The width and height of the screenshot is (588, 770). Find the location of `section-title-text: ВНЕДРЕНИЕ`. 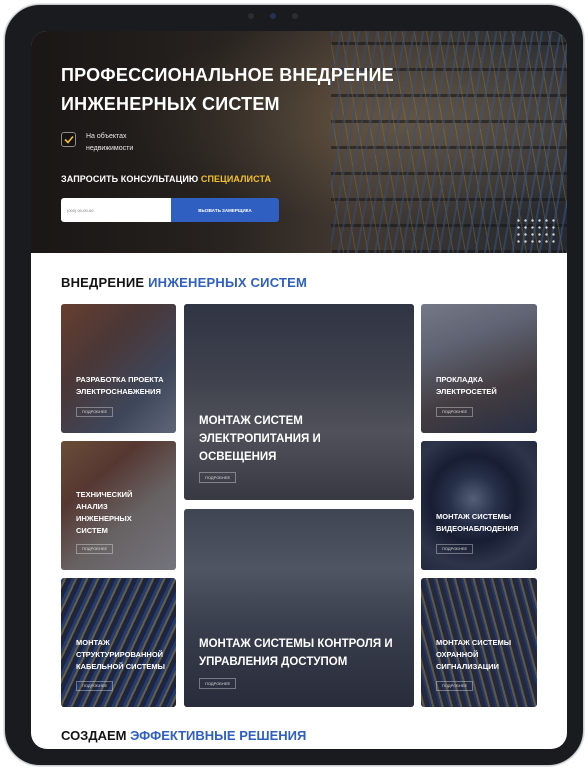

section-title-text: ВНЕДРЕНИЕ is located at coordinates (105, 282).